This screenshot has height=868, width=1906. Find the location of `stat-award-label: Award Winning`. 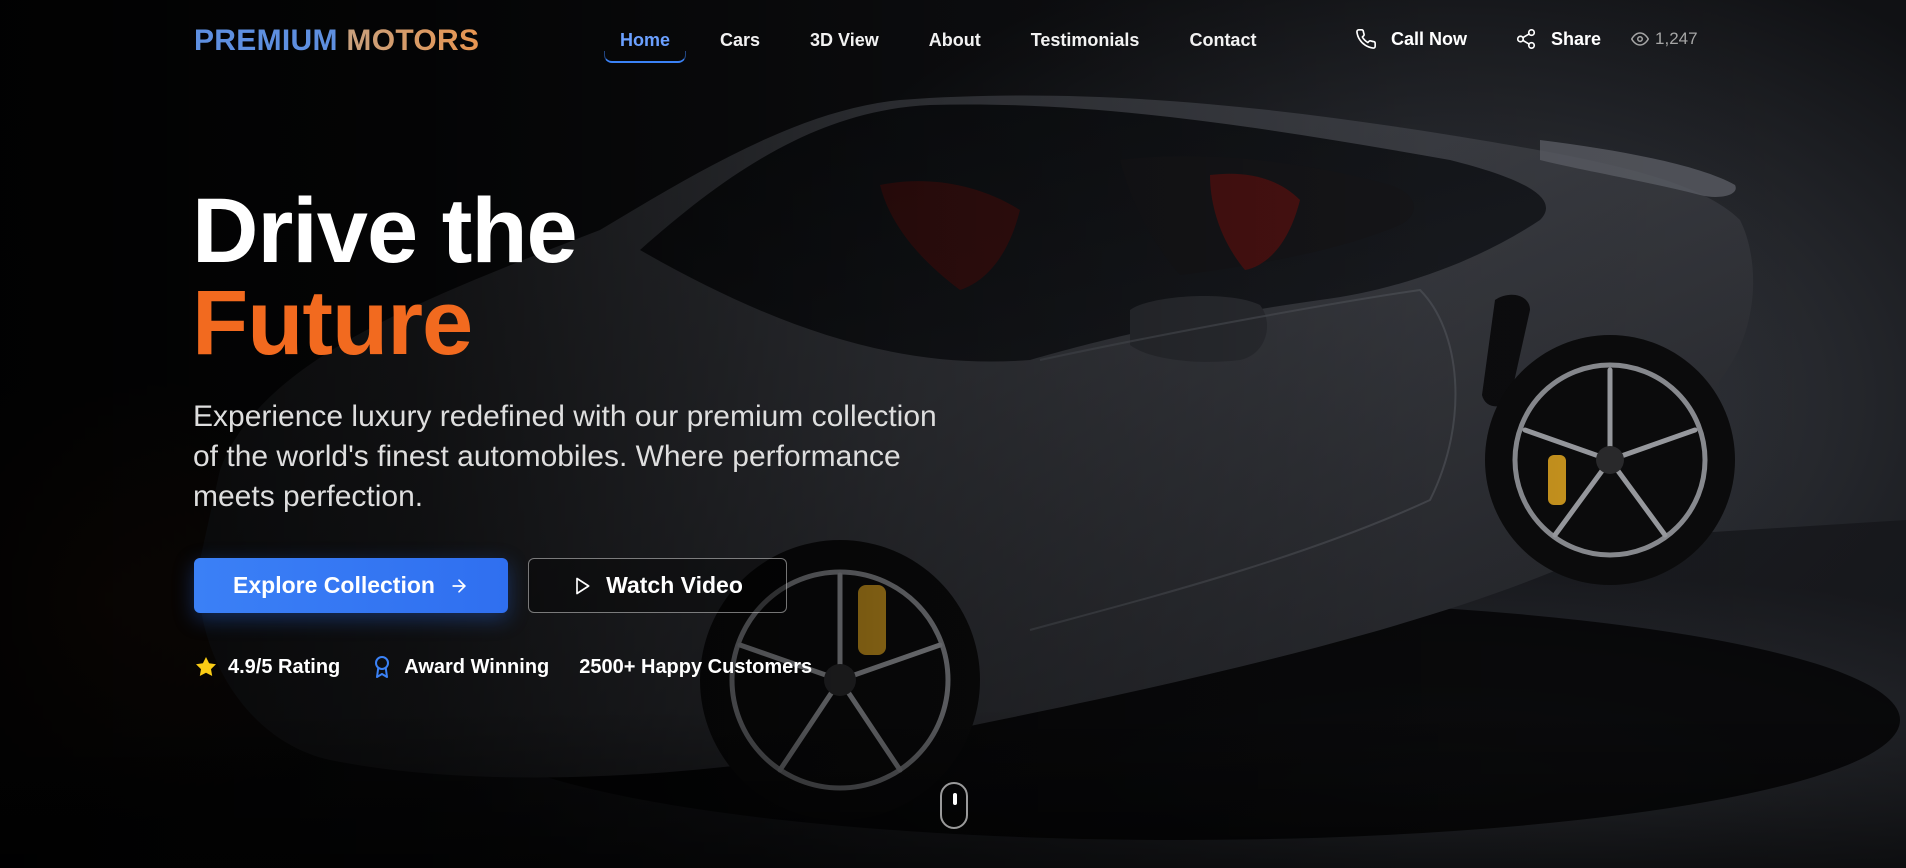

stat-award-label: Award Winning is located at coordinates (477, 666).